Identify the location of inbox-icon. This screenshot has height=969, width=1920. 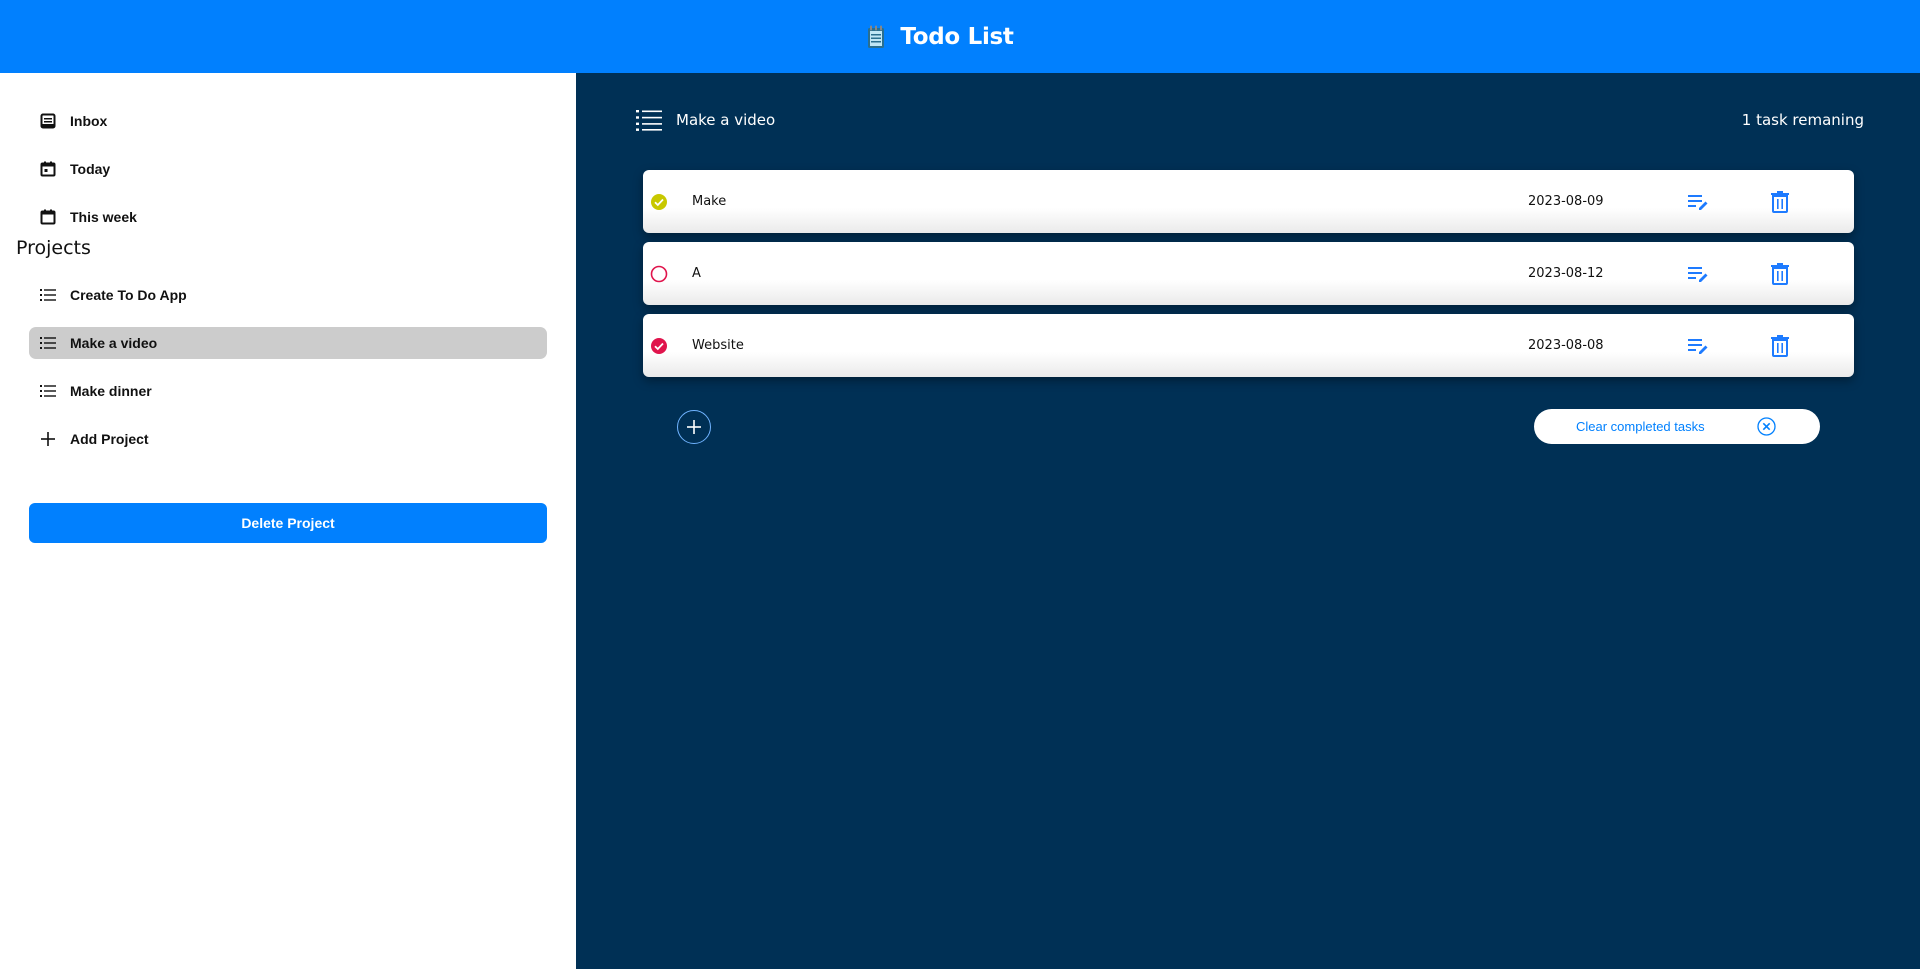
(48, 121).